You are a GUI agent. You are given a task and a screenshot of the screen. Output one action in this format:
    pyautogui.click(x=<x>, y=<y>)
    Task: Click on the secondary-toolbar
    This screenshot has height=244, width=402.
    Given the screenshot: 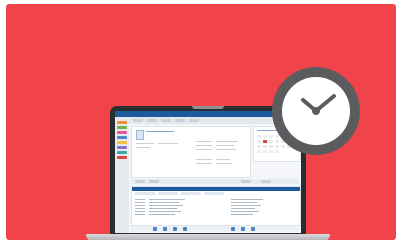 What is the action you would take?
    pyautogui.click(x=215, y=181)
    